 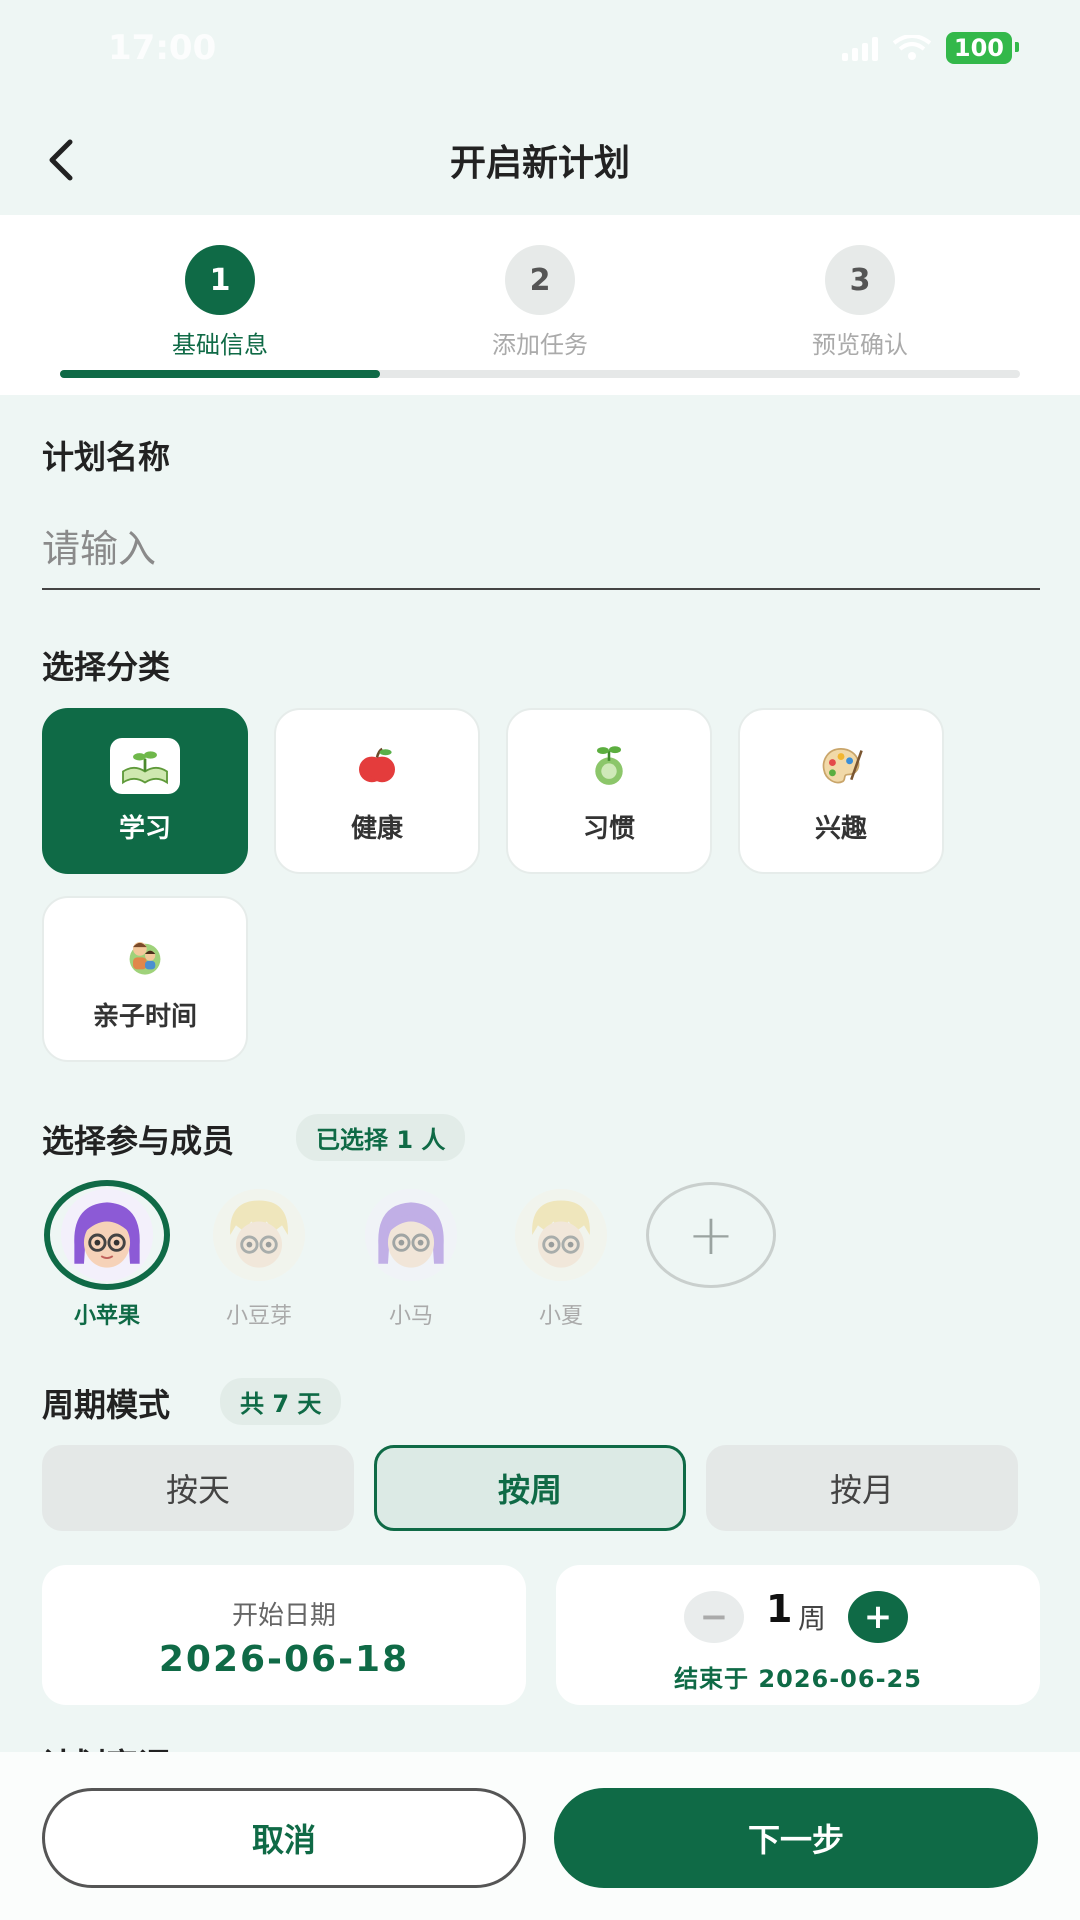 What do you see at coordinates (106, 457) in the screenshot?
I see `plan-name-title: 计划名称` at bounding box center [106, 457].